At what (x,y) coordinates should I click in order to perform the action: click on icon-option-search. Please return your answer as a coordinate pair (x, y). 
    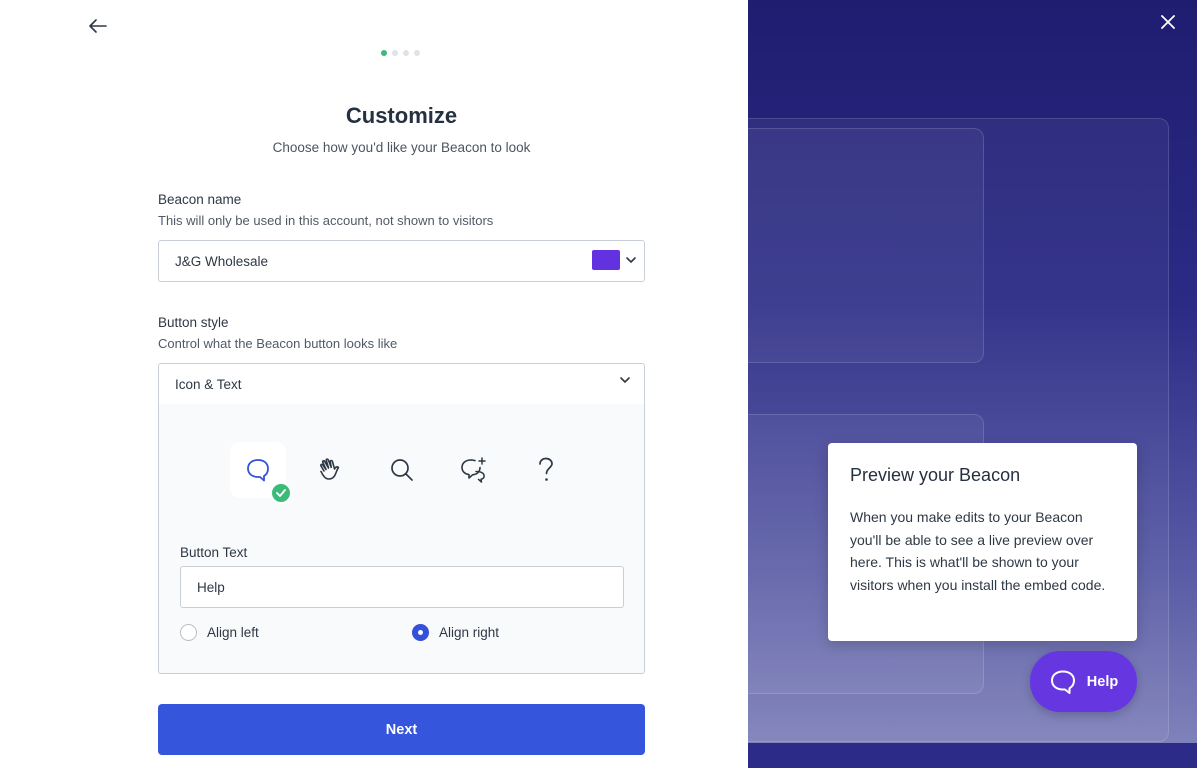
    Looking at the image, I should click on (402, 470).